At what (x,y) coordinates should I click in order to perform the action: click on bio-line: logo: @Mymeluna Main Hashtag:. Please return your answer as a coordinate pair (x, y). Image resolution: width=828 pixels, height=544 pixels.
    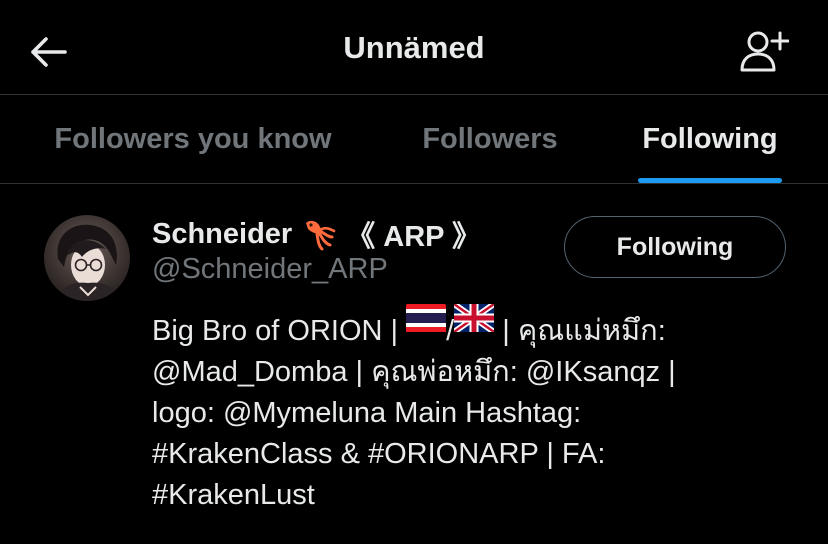
    Looking at the image, I should click on (367, 413).